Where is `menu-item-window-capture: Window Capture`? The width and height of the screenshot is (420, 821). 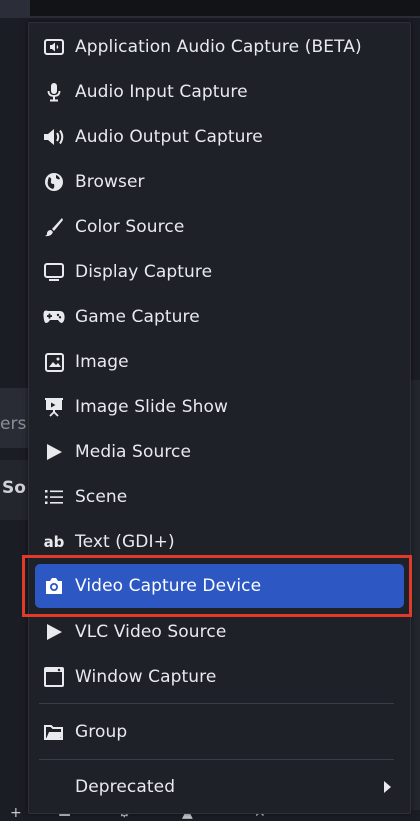 menu-item-window-capture: Window Capture is located at coordinates (219, 677).